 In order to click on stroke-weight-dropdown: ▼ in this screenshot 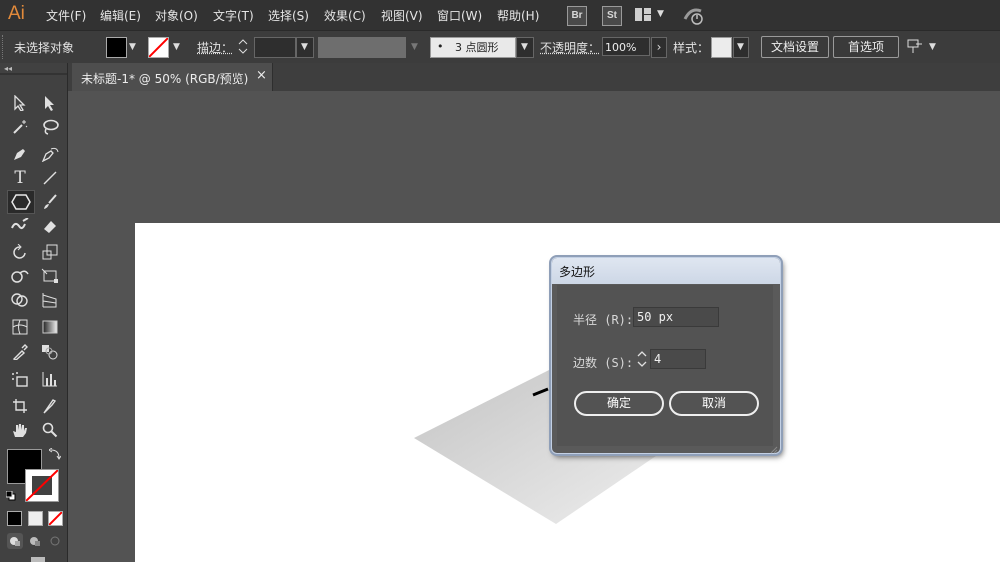, I will do `click(305, 47)`.